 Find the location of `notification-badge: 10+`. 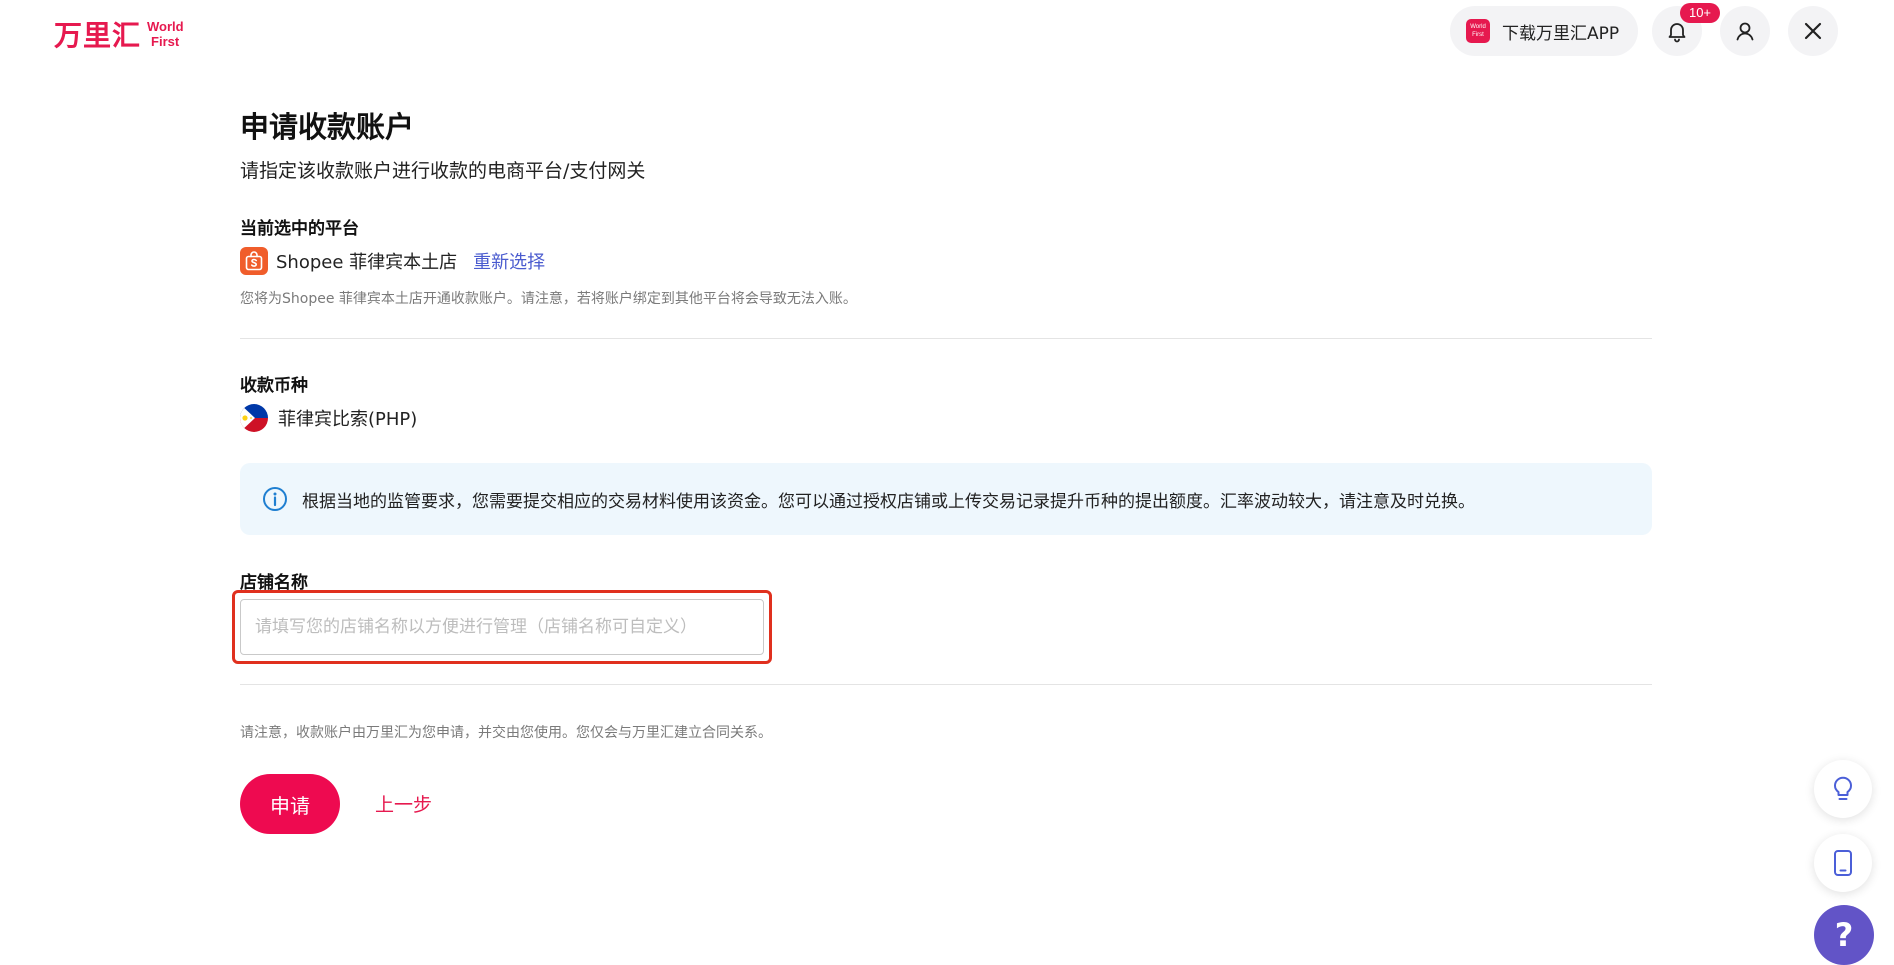

notification-badge: 10+ is located at coordinates (1700, 13).